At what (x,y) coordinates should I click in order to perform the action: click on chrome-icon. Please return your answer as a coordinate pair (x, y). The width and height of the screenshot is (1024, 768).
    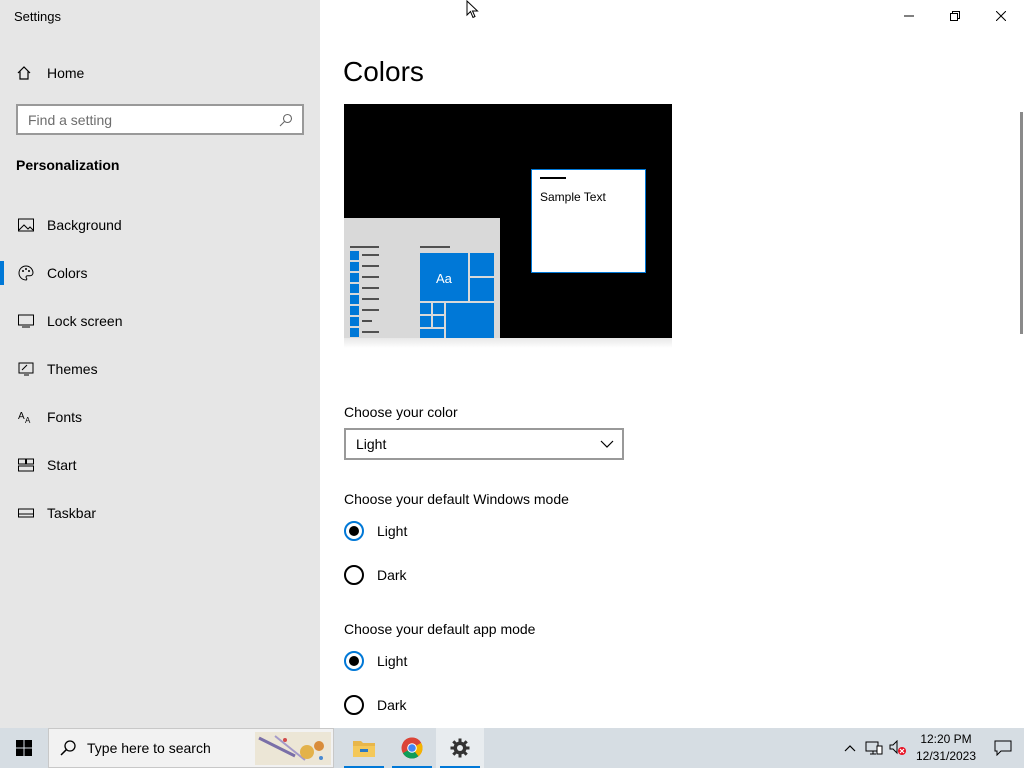
    Looking at the image, I should click on (412, 748).